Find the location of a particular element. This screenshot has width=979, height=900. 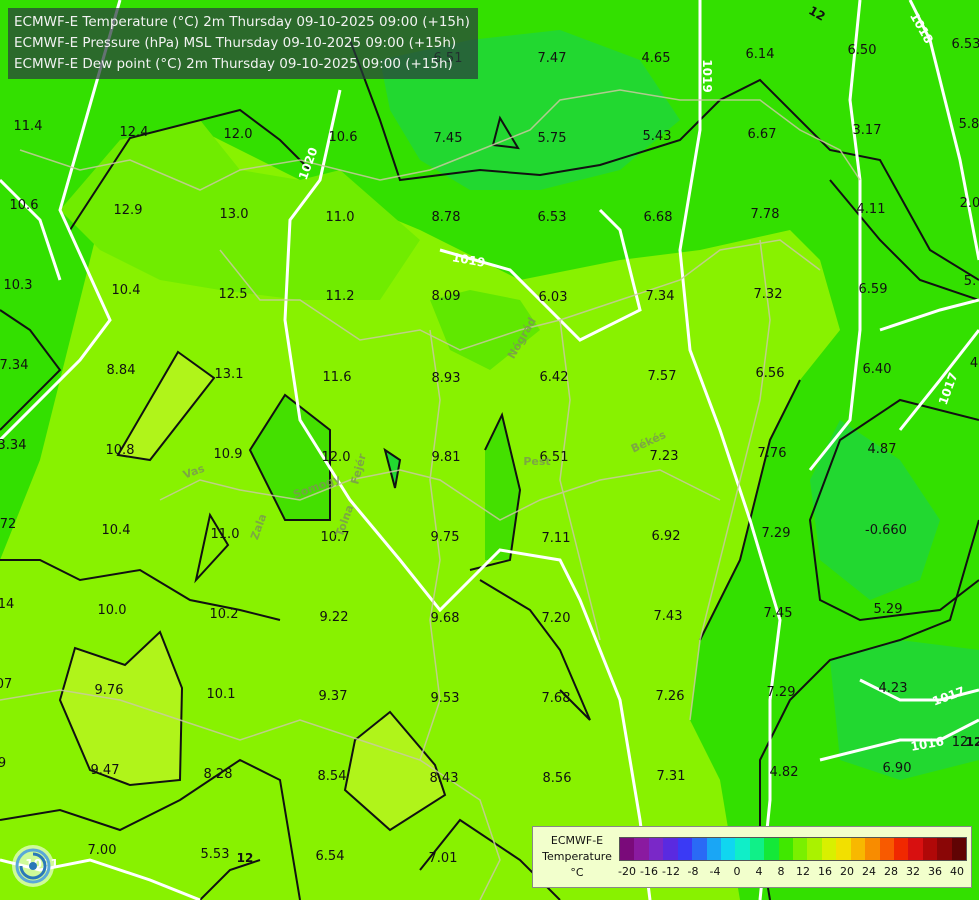

temperature-value-label: 9 is located at coordinates (3, 763).